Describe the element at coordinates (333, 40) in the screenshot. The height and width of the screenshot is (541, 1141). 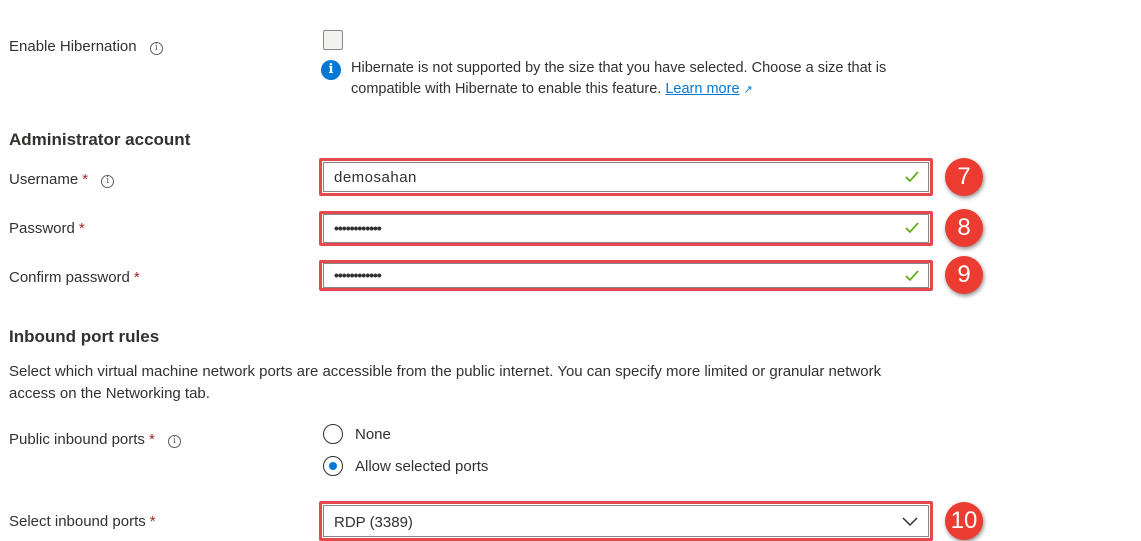
I see `hibernation-checkbox` at that location.